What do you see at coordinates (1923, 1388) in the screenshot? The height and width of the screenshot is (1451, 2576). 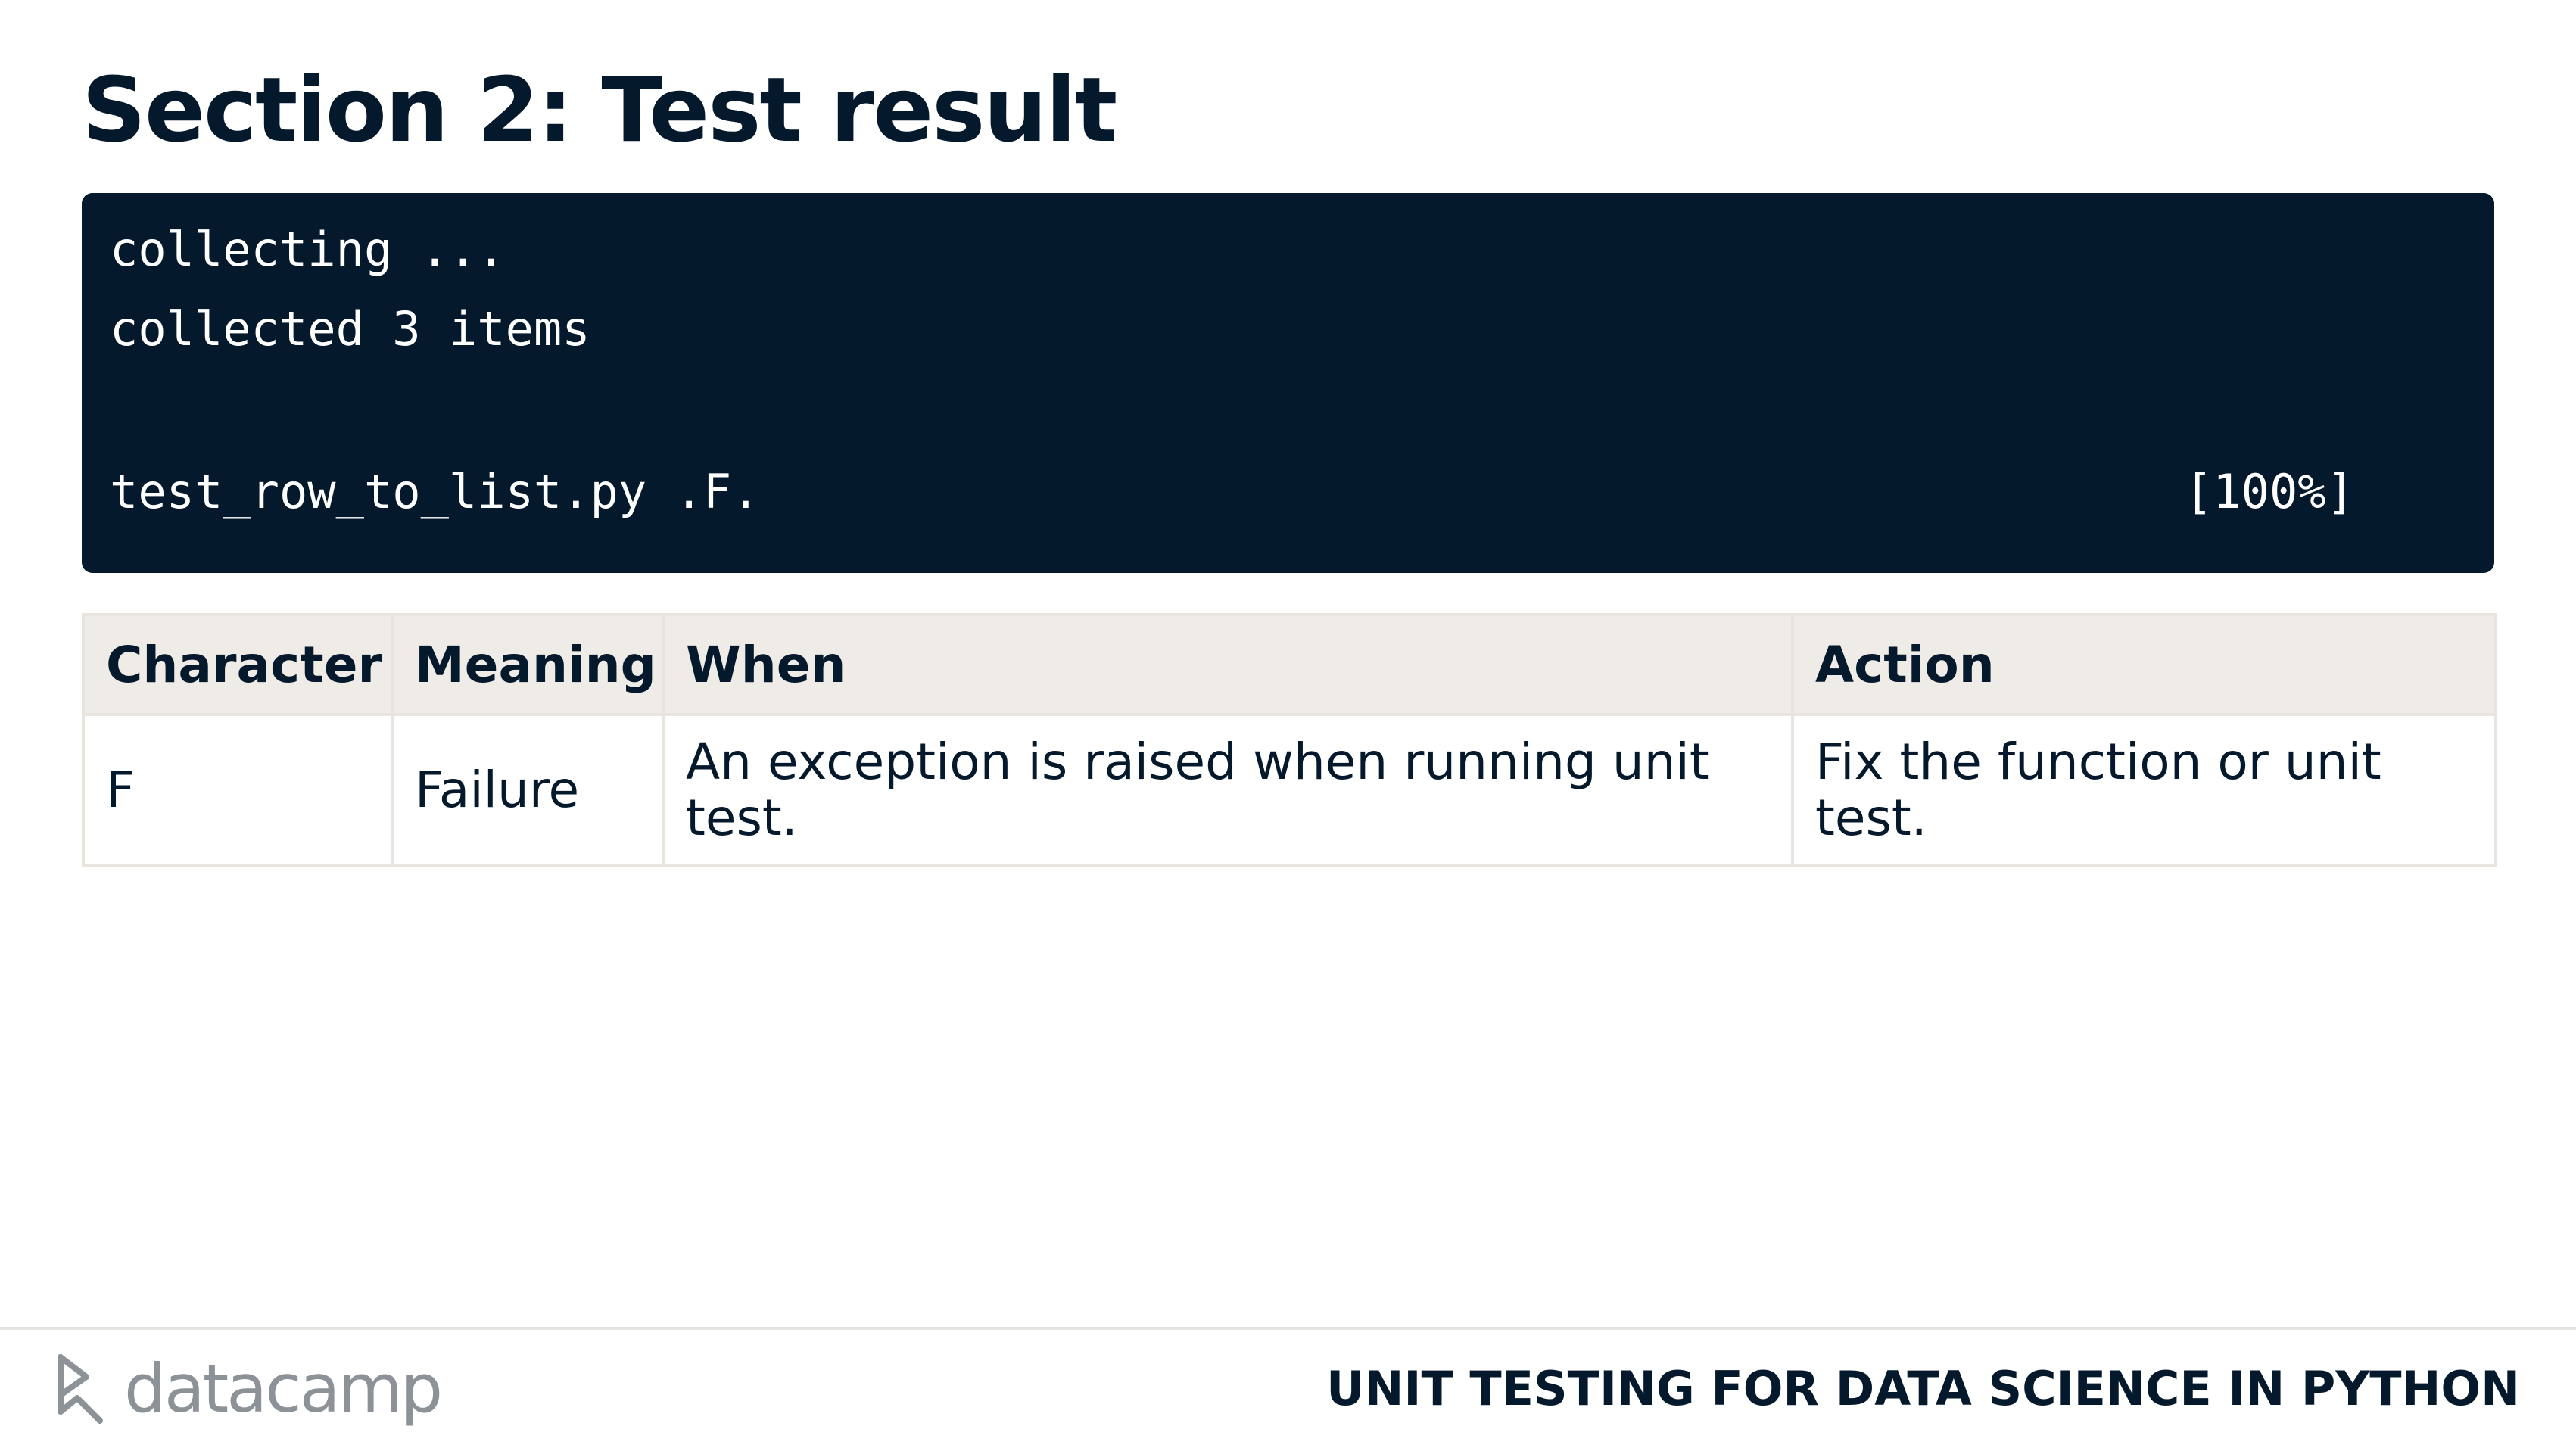 I see `course-title: UNIT TESTING FOR DATA SCIENCE IN PYTHON` at bounding box center [1923, 1388].